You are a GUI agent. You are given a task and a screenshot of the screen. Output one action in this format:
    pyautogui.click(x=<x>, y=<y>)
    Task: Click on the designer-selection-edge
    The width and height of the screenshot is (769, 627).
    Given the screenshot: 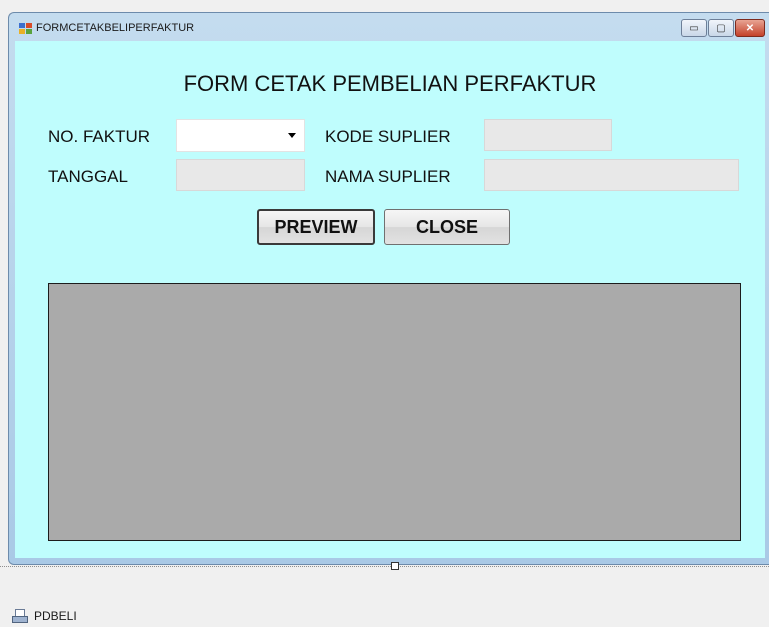 What is the action you would take?
    pyautogui.click(x=384, y=566)
    